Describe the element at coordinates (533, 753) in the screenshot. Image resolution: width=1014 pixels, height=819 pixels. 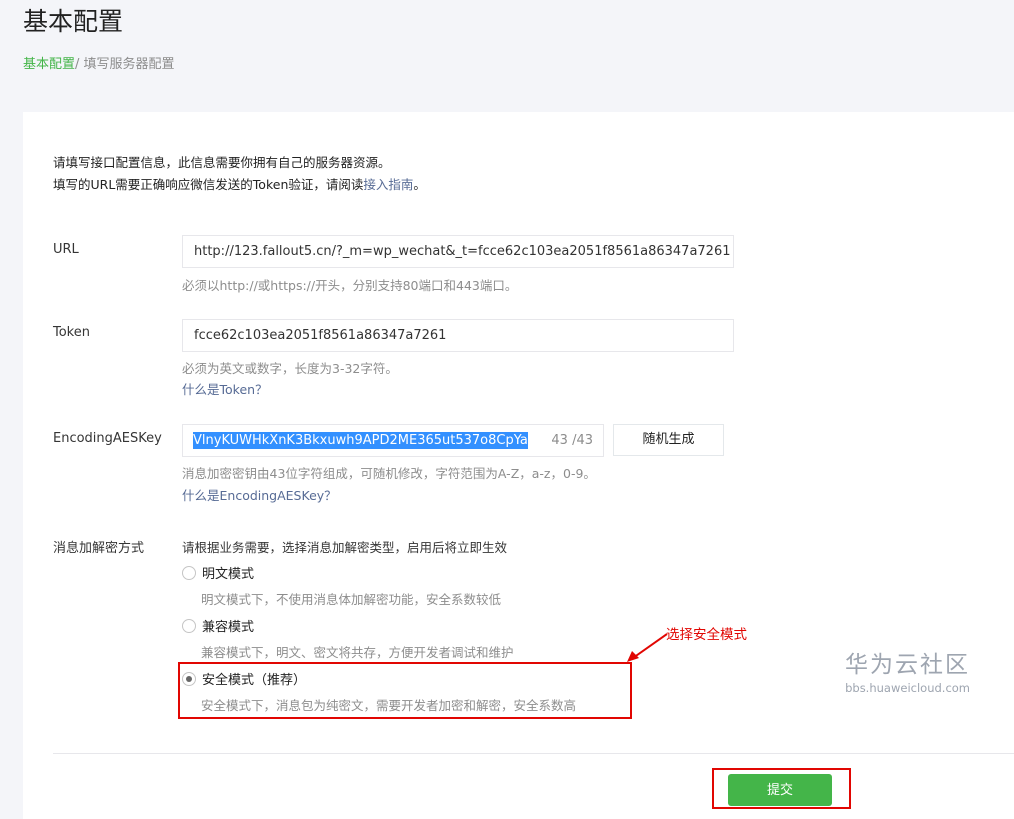
I see `footer-divider` at that location.